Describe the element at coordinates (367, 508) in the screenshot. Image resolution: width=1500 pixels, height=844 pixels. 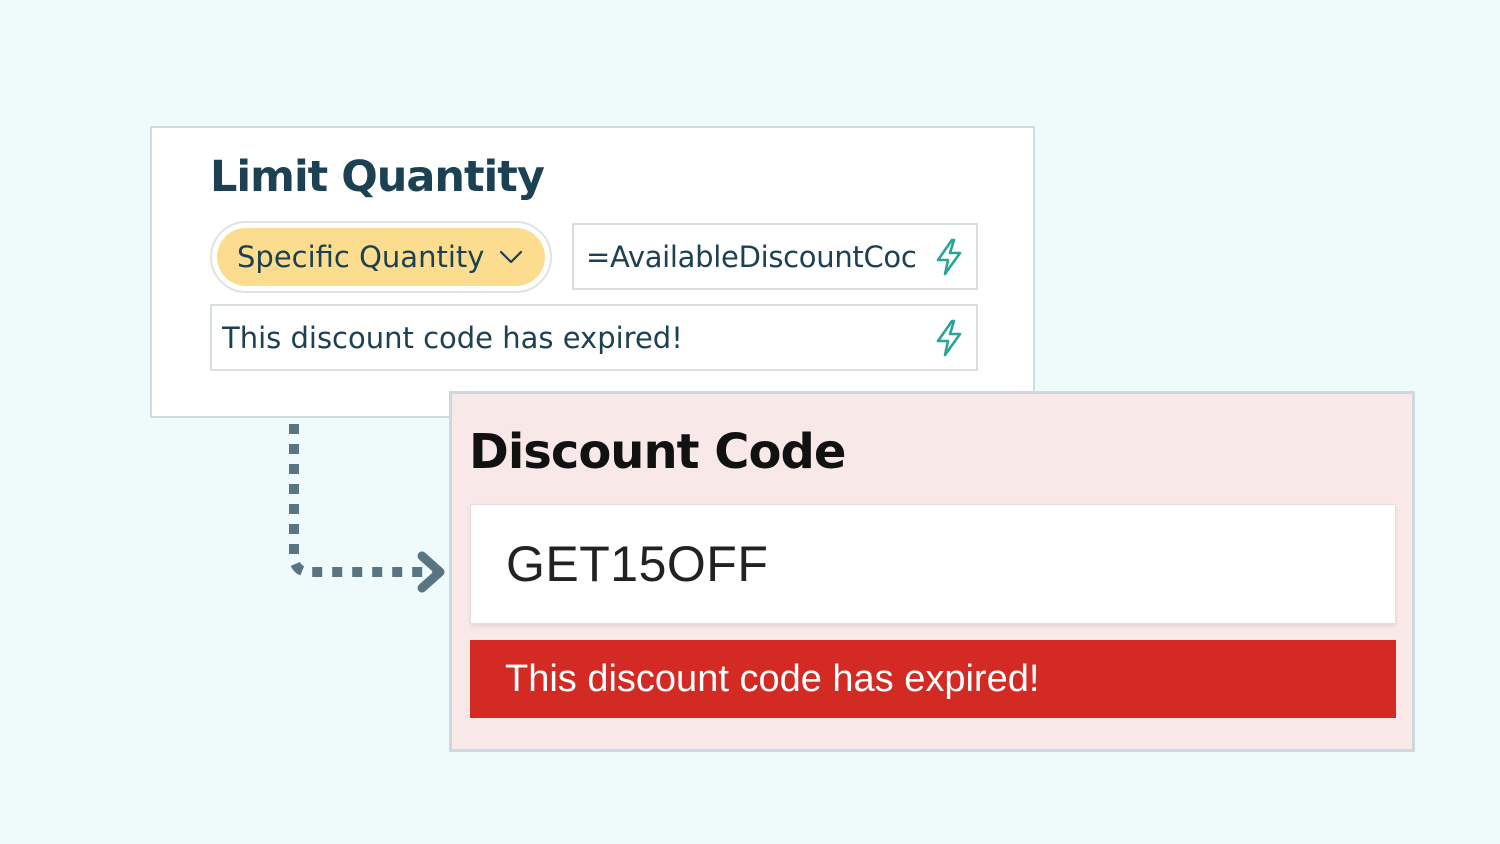
I see `flow-arrow-icon` at that location.